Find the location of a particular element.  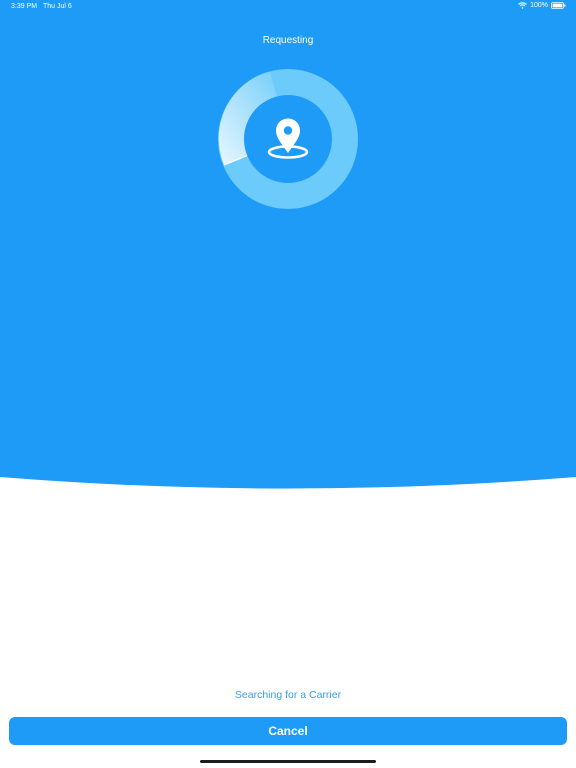

cancel-button: Cancel is located at coordinates (288, 731).